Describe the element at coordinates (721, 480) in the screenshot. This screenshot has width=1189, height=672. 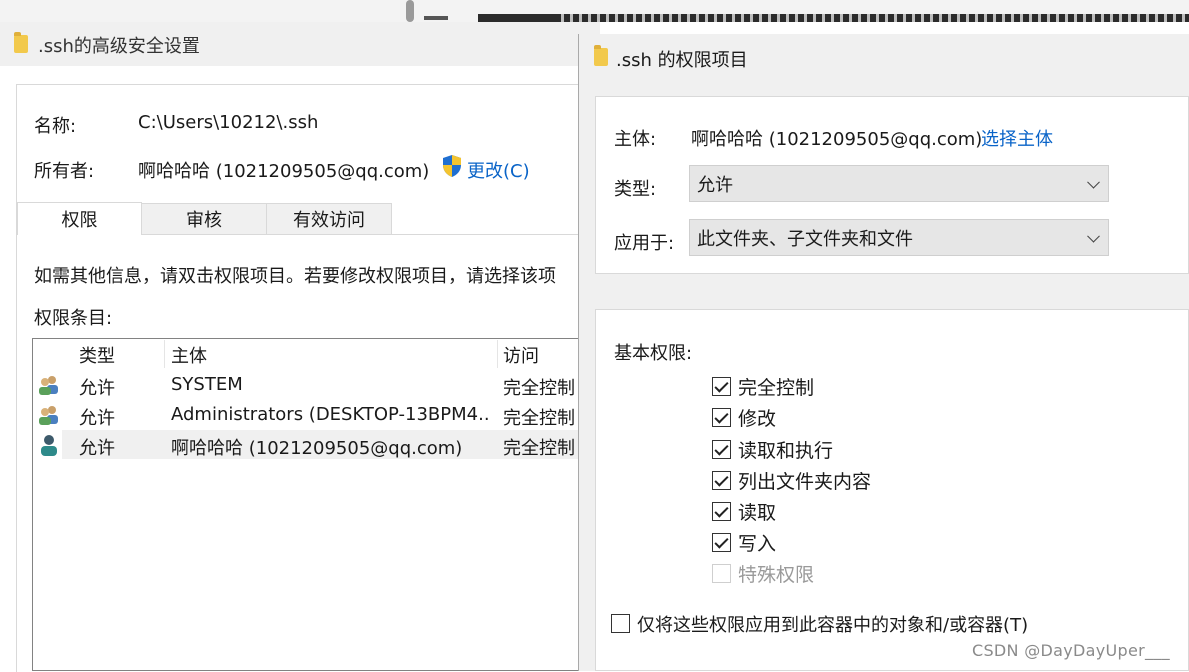
I see `list-folder-contents-checkbox` at that location.